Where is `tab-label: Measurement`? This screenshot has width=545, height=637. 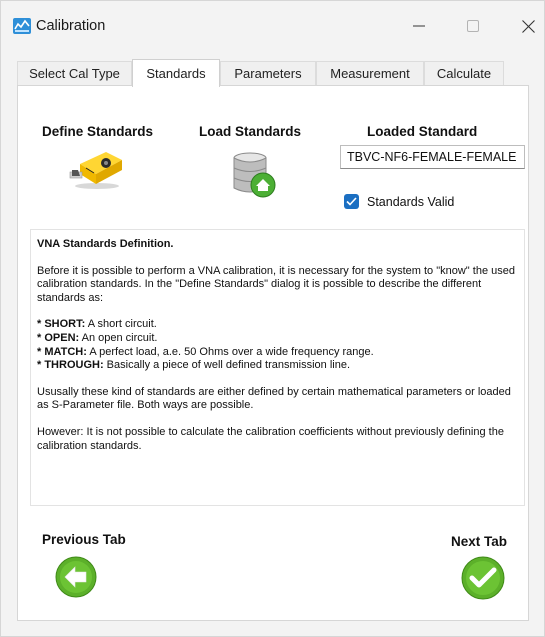 tab-label: Measurement is located at coordinates (370, 73).